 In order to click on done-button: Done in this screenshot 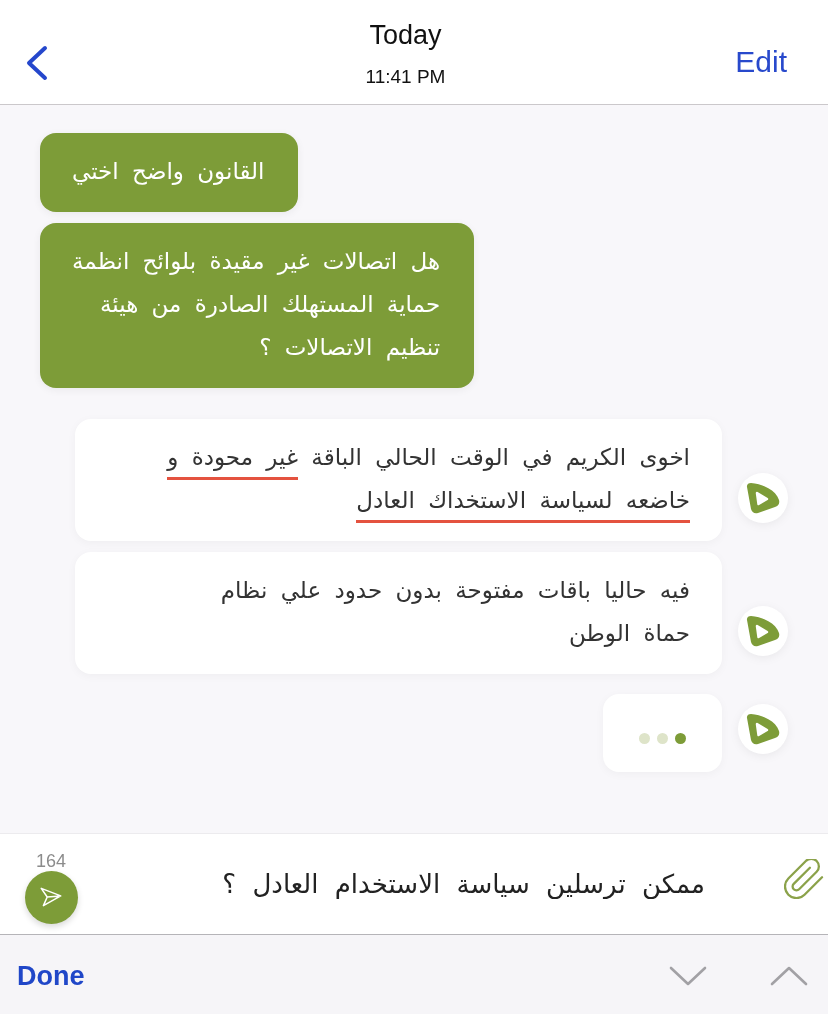, I will do `click(51, 975)`.